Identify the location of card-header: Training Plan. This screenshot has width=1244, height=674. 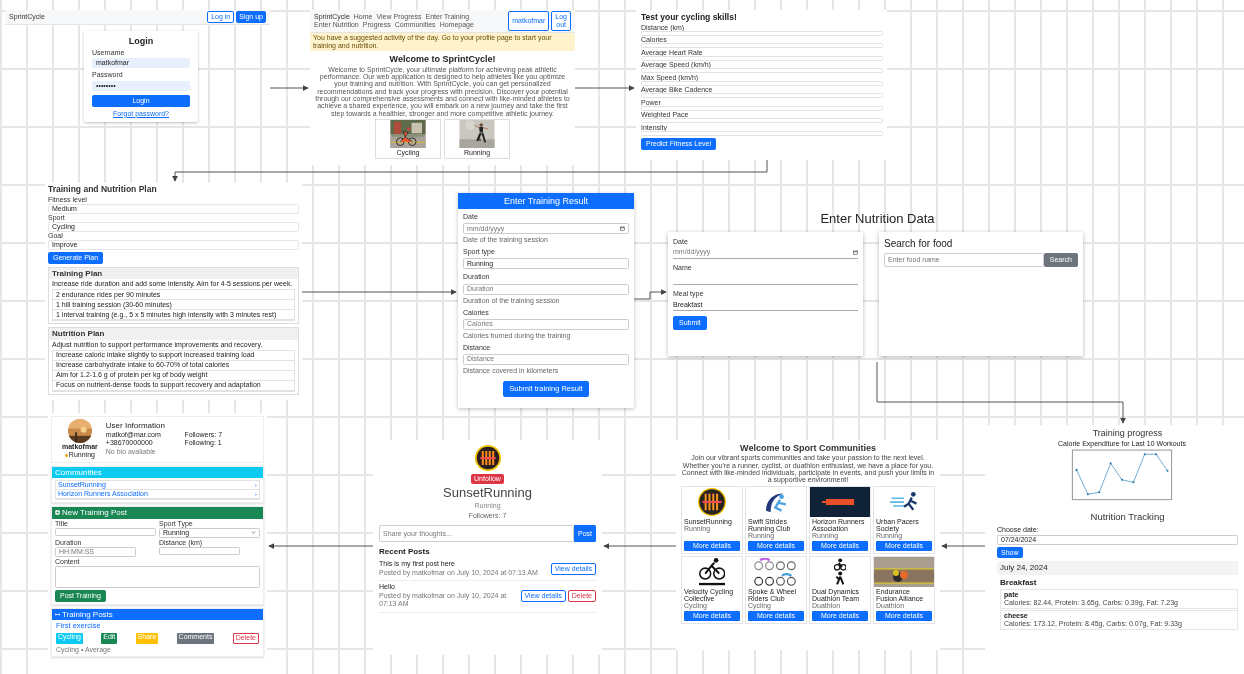
(173, 274).